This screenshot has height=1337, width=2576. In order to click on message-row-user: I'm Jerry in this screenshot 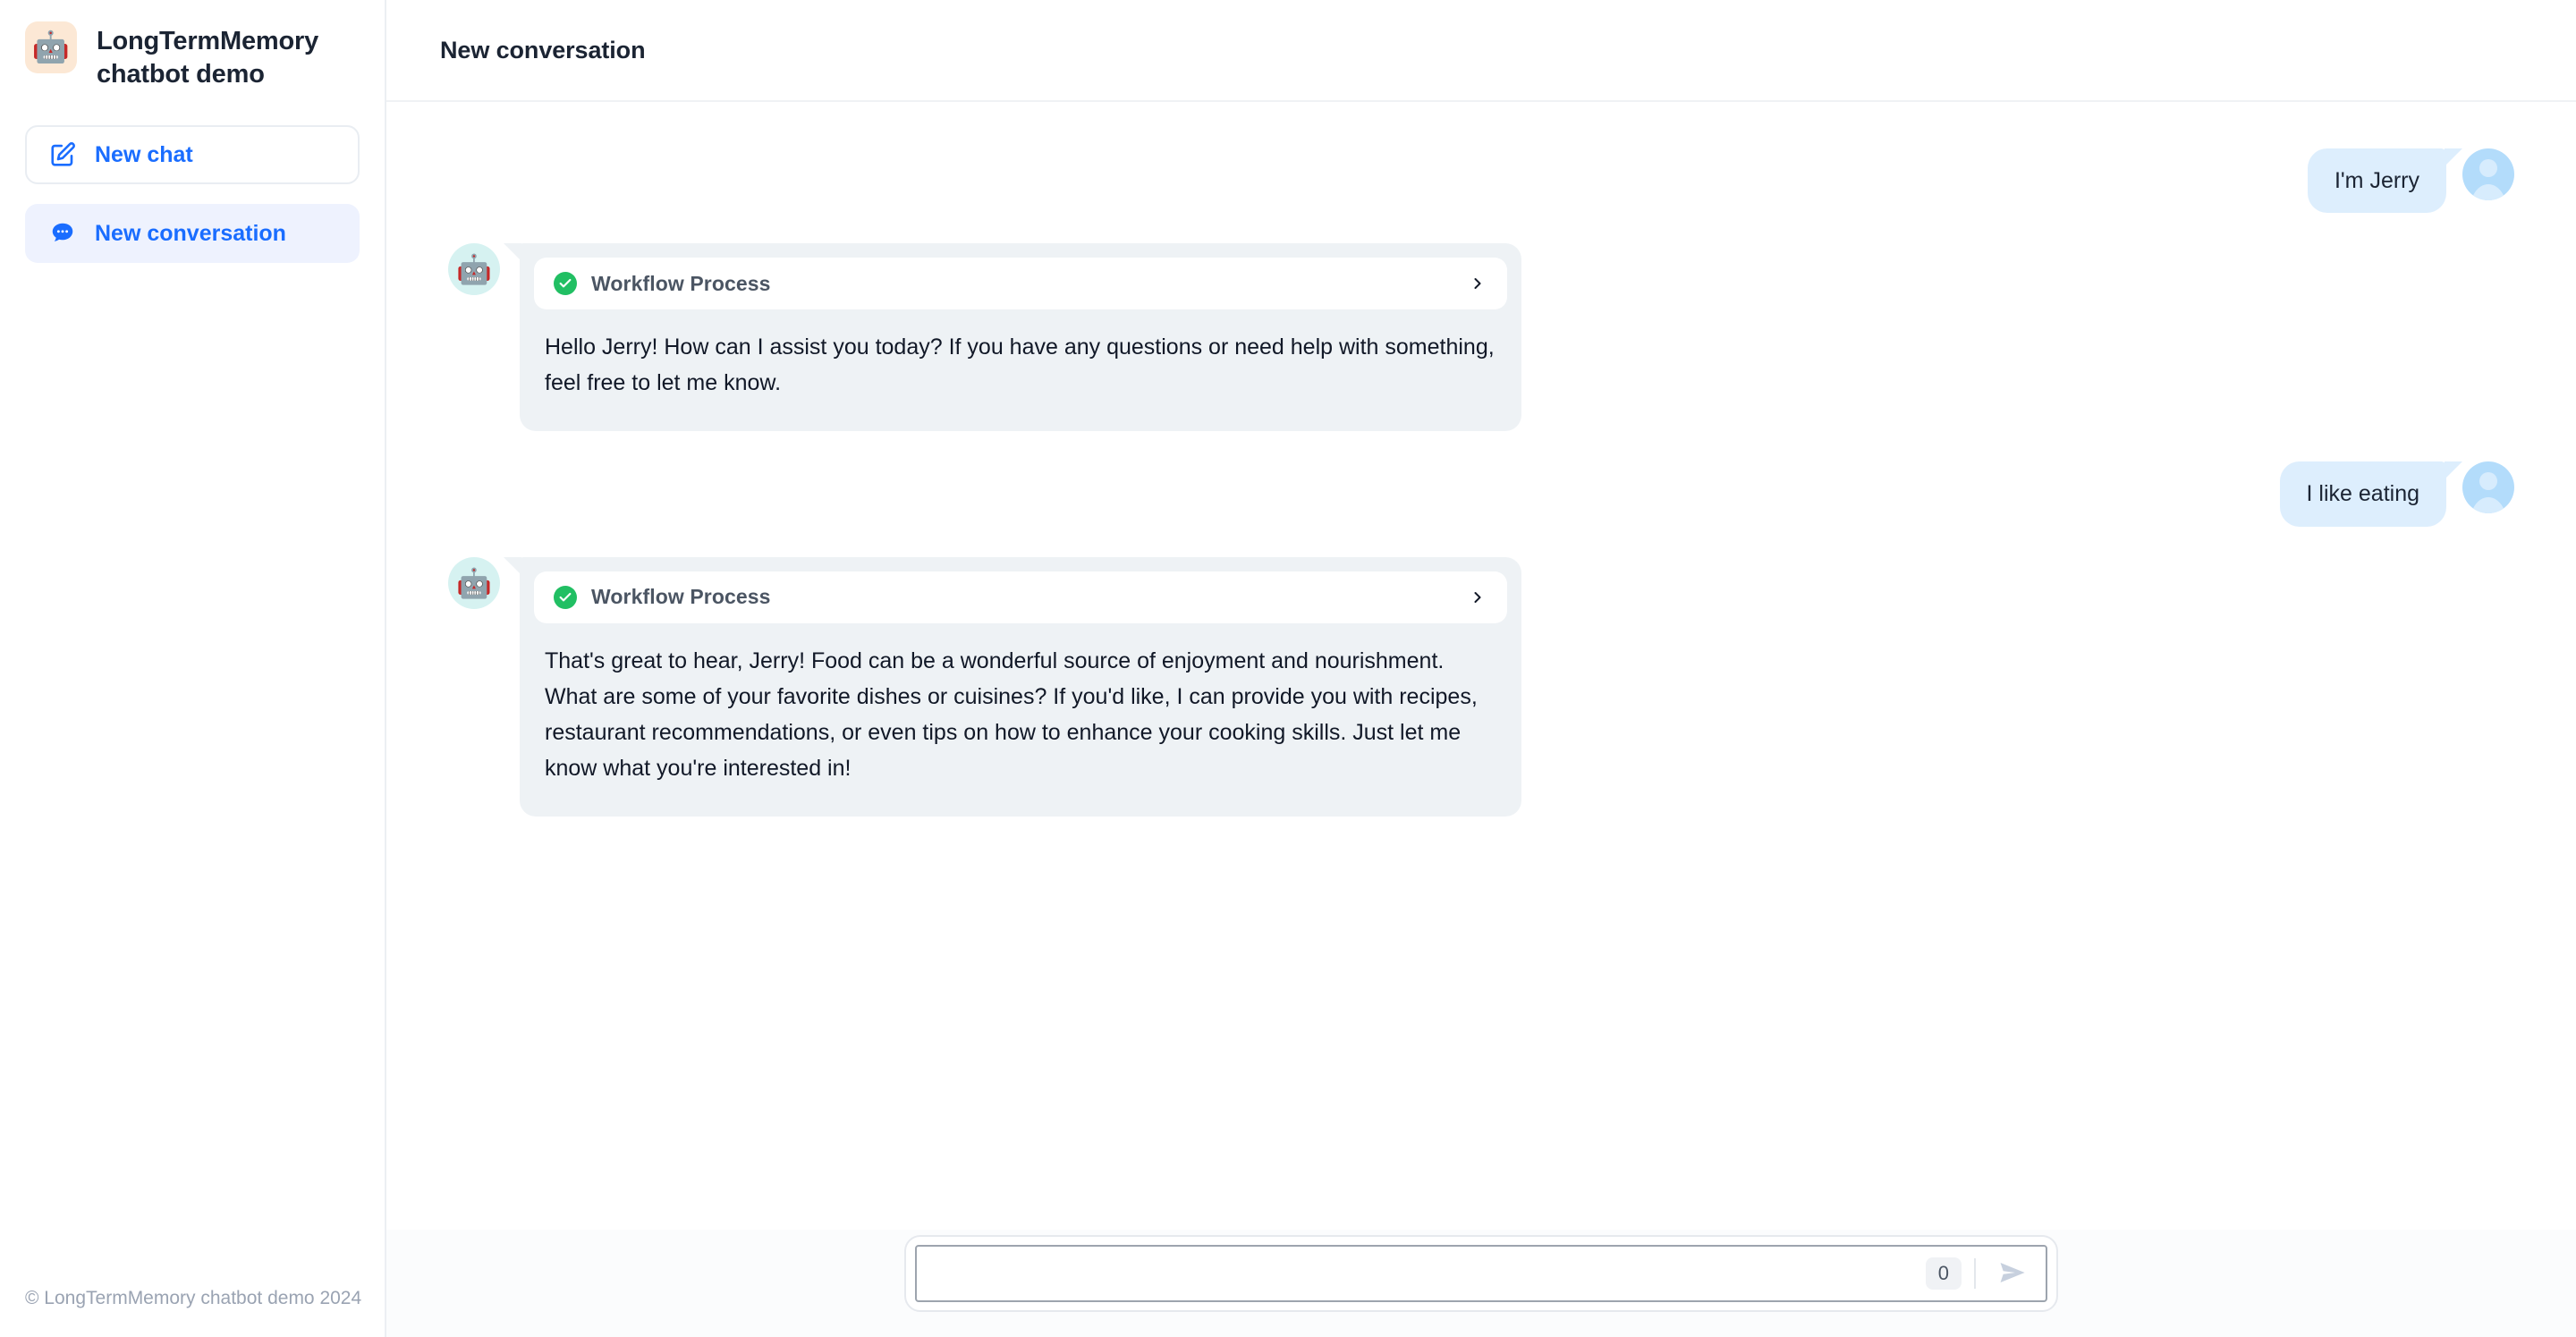, I will do `click(1481, 181)`.